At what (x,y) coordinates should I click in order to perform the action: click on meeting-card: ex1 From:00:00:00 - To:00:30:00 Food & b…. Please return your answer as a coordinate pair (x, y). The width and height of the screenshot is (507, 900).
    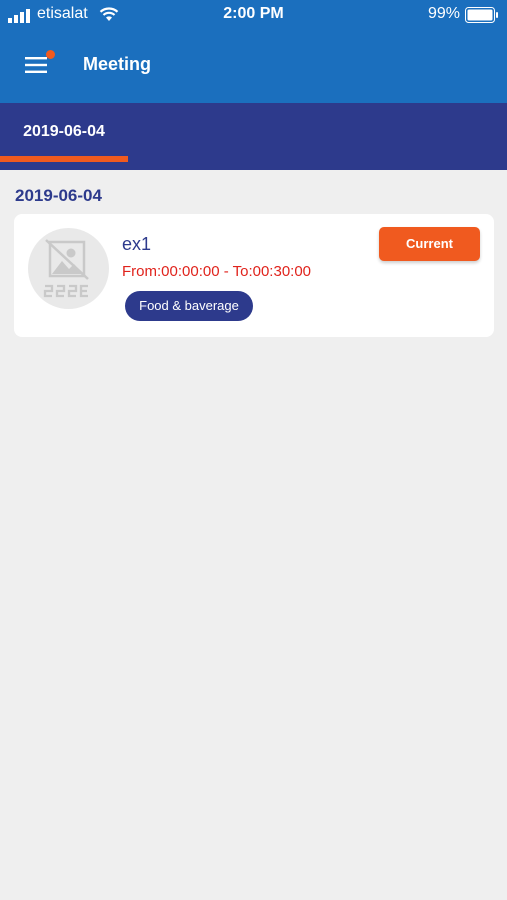
    Looking at the image, I should click on (254, 275).